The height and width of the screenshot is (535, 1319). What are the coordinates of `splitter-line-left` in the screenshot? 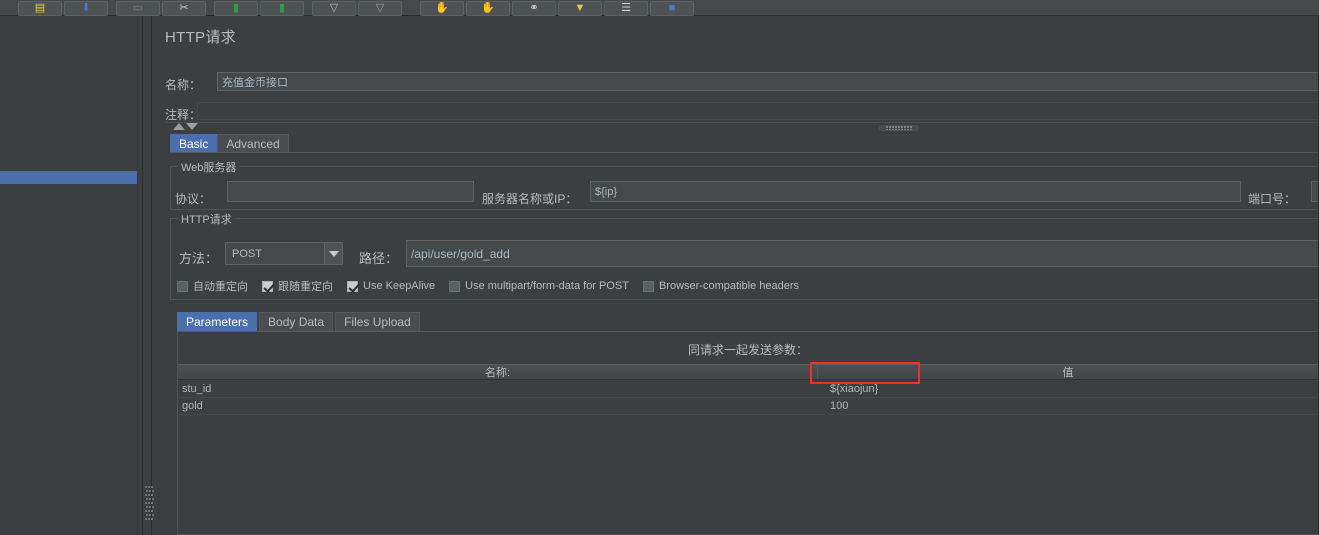 It's located at (142, 275).